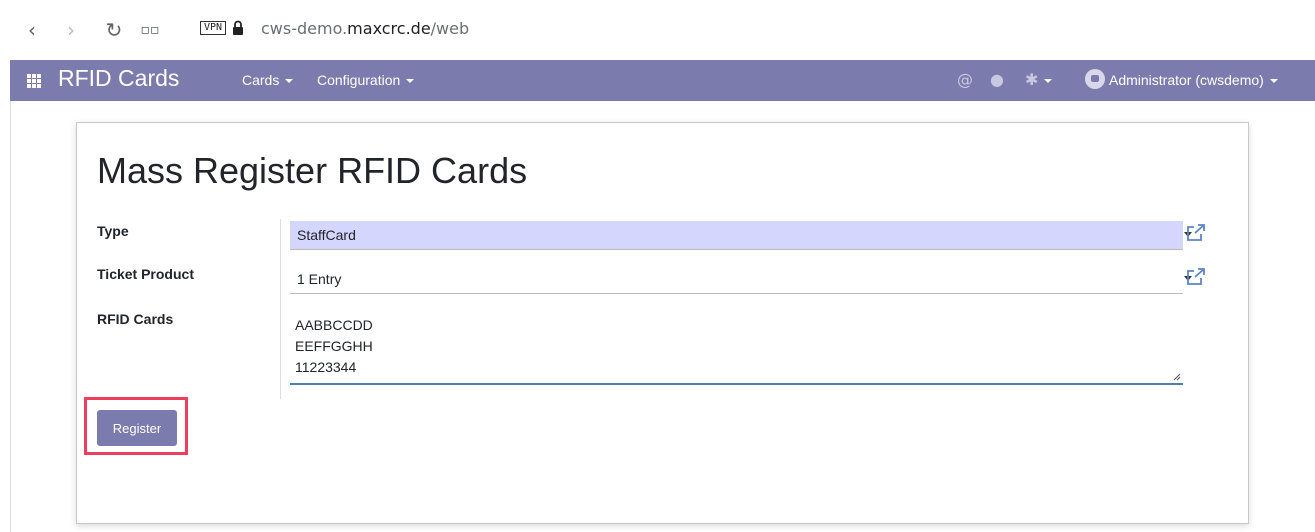 This screenshot has width=1315, height=532. Describe the element at coordinates (334, 325) in the screenshot. I see `rfid-line: AABBCCDD` at that location.